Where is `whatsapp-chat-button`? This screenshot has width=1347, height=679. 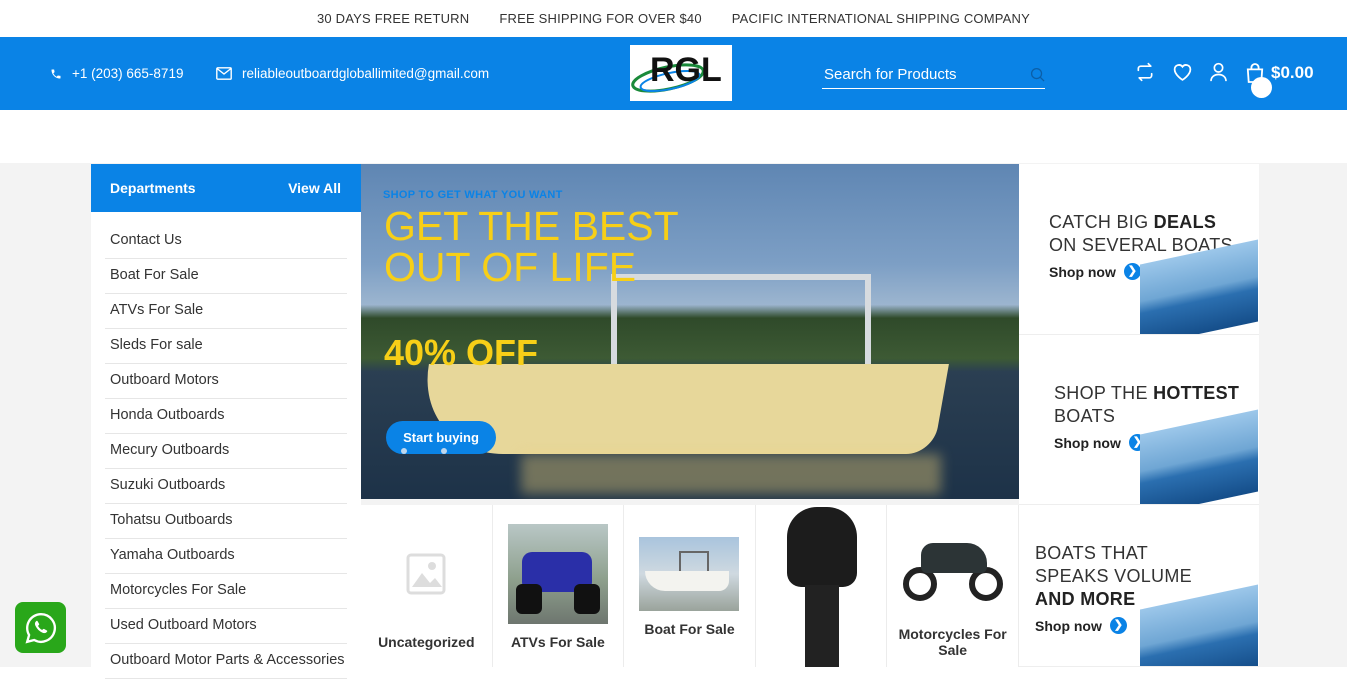
whatsapp-chat-button is located at coordinates (40, 627).